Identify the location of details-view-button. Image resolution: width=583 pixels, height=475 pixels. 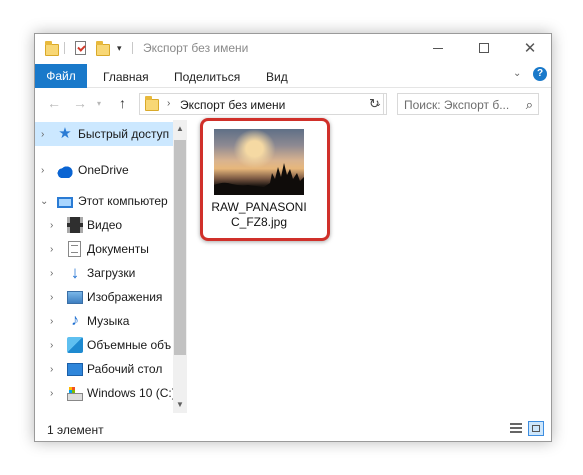
(516, 428).